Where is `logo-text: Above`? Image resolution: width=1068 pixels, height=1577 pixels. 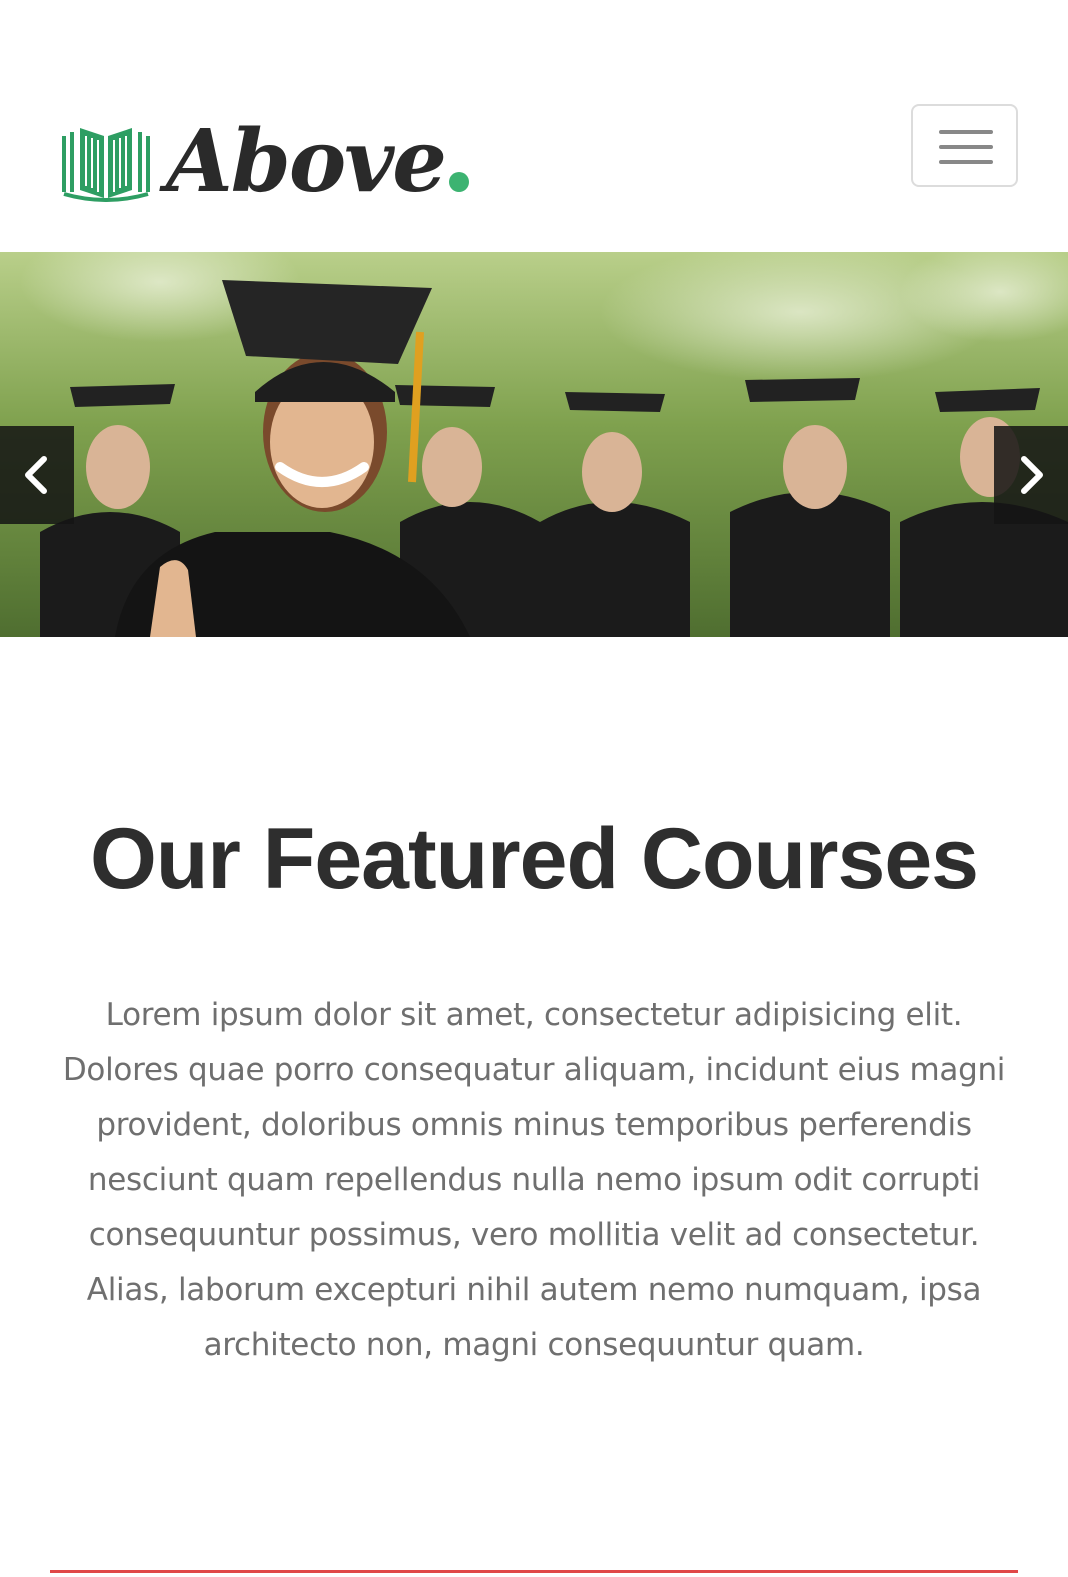 logo-text: Above is located at coordinates (306, 161).